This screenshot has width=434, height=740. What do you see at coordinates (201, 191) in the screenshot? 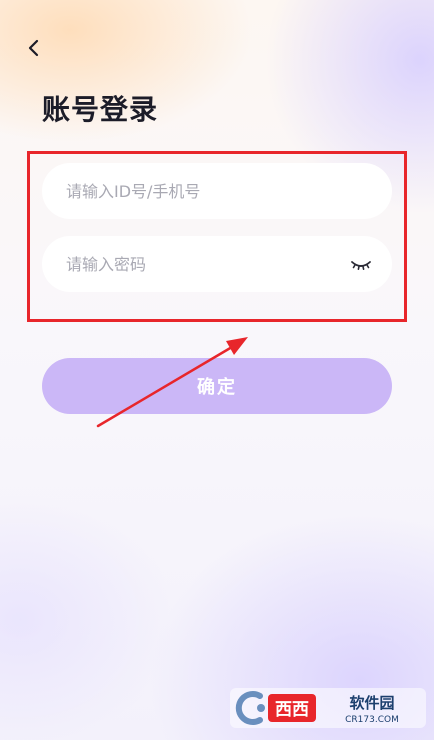
I see `id-phone-input` at bounding box center [201, 191].